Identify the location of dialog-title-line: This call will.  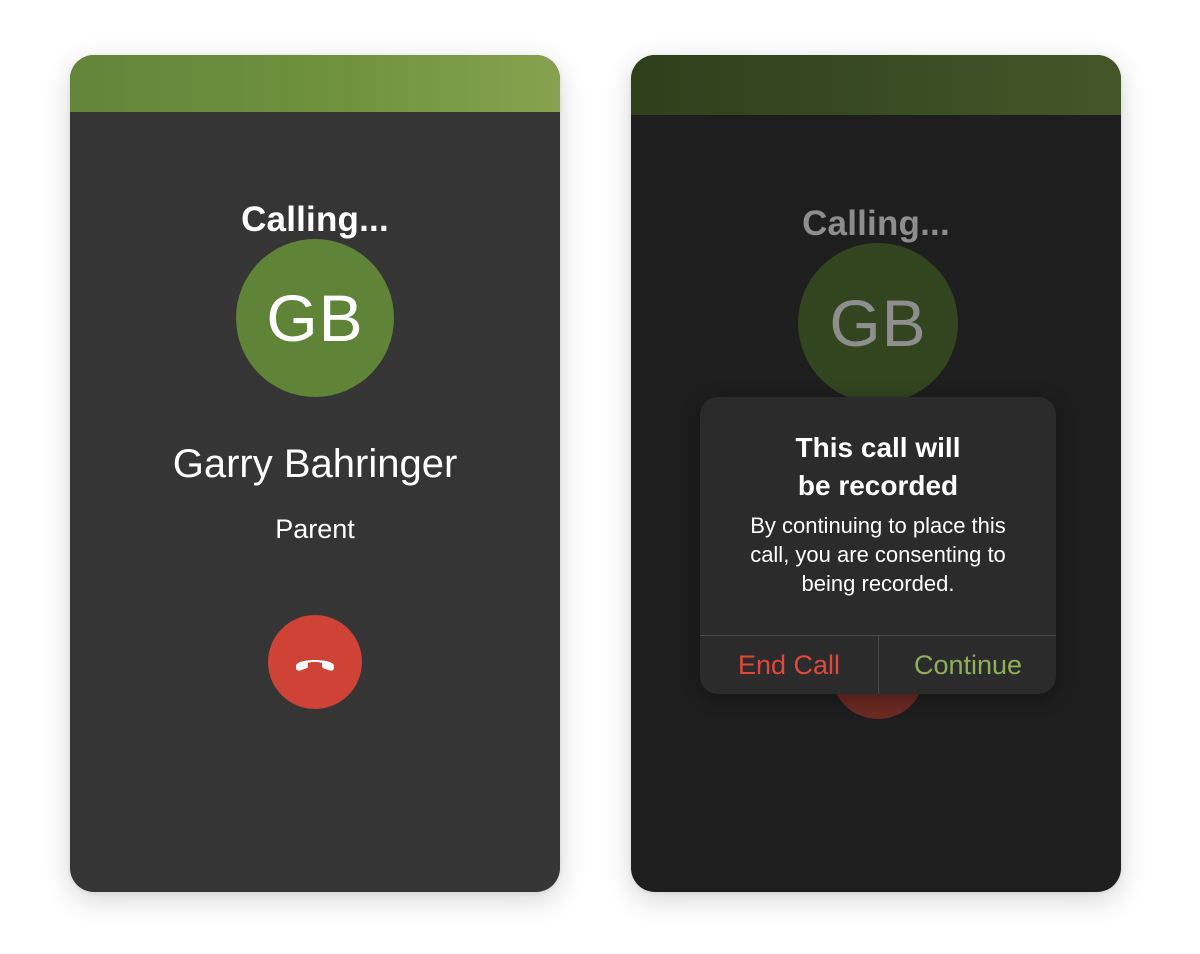
(878, 447).